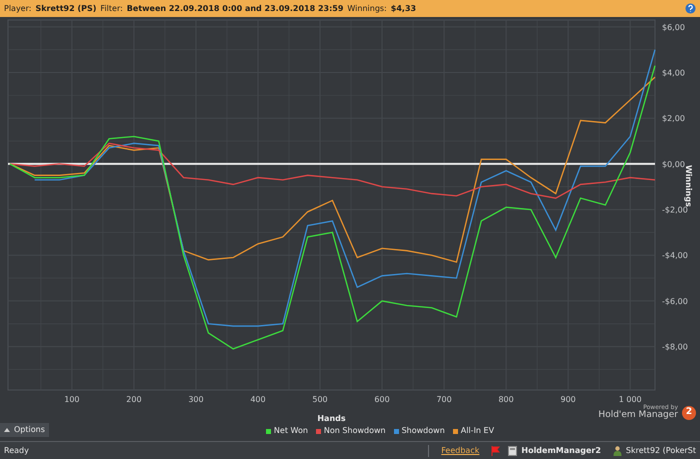 The width and height of the screenshot is (700, 459). I want to click on account-name: Skrett92 (PokerSt, so click(661, 450).